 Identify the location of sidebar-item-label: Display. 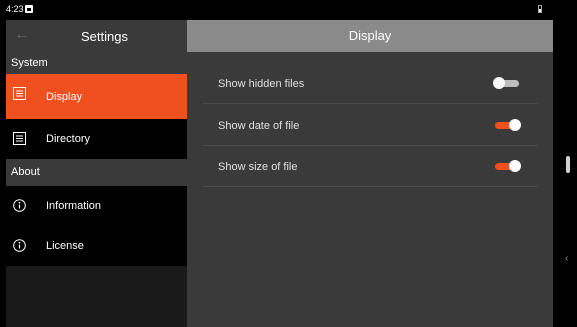
(64, 97).